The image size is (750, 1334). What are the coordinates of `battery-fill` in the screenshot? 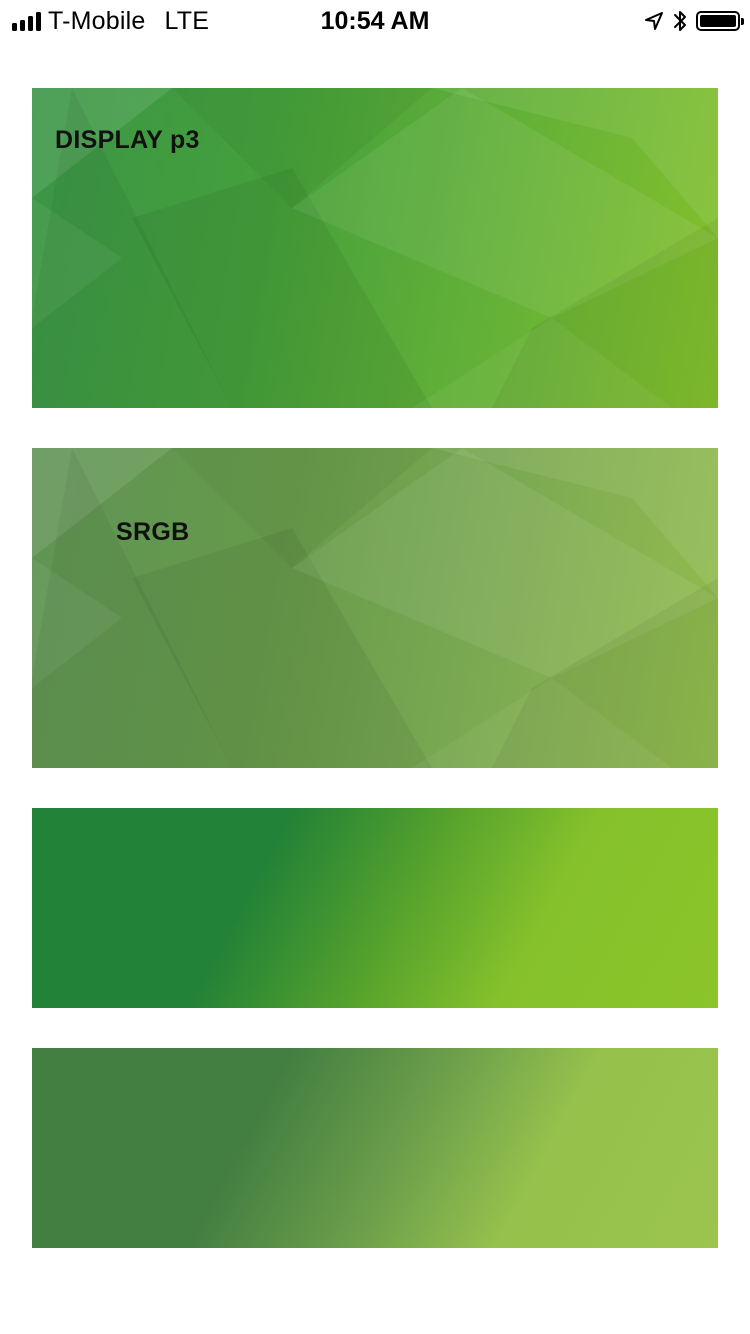 It's located at (718, 21).